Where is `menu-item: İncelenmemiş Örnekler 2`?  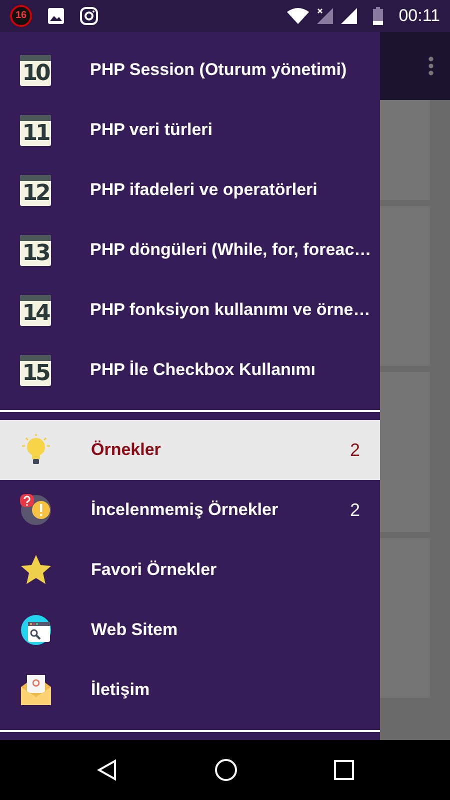 menu-item: İncelenmemiş Örnekler 2 is located at coordinates (190, 510).